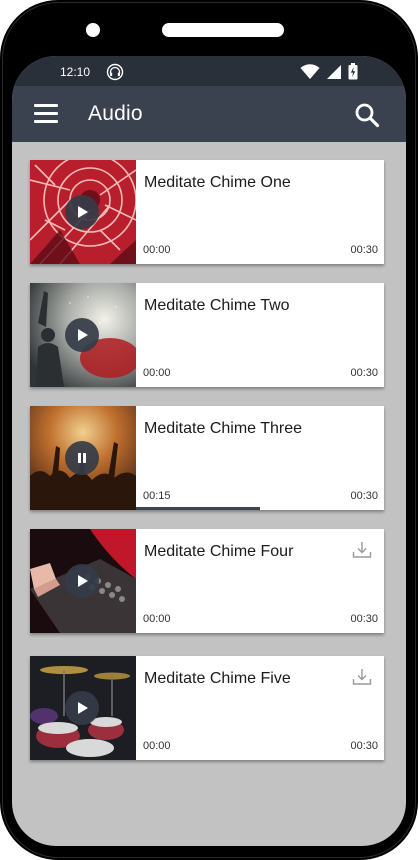  Describe the element at coordinates (207, 581) in the screenshot. I see `track-card: Meditate Chime Four 00:00 00:30` at that location.